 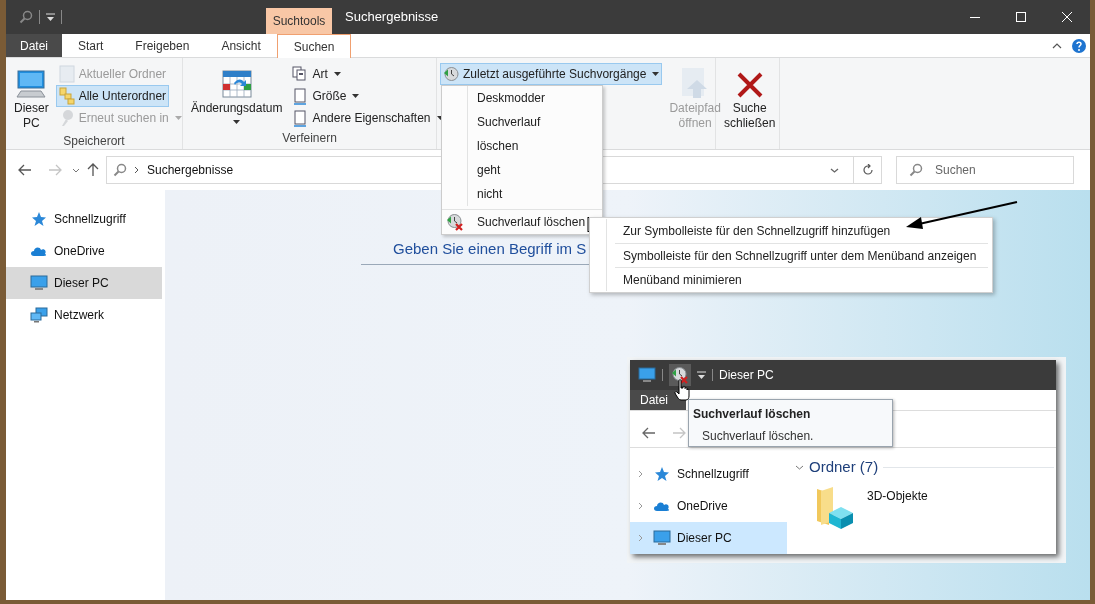 I want to click on ribbon-button: Dieser PC, so click(x=31, y=96).